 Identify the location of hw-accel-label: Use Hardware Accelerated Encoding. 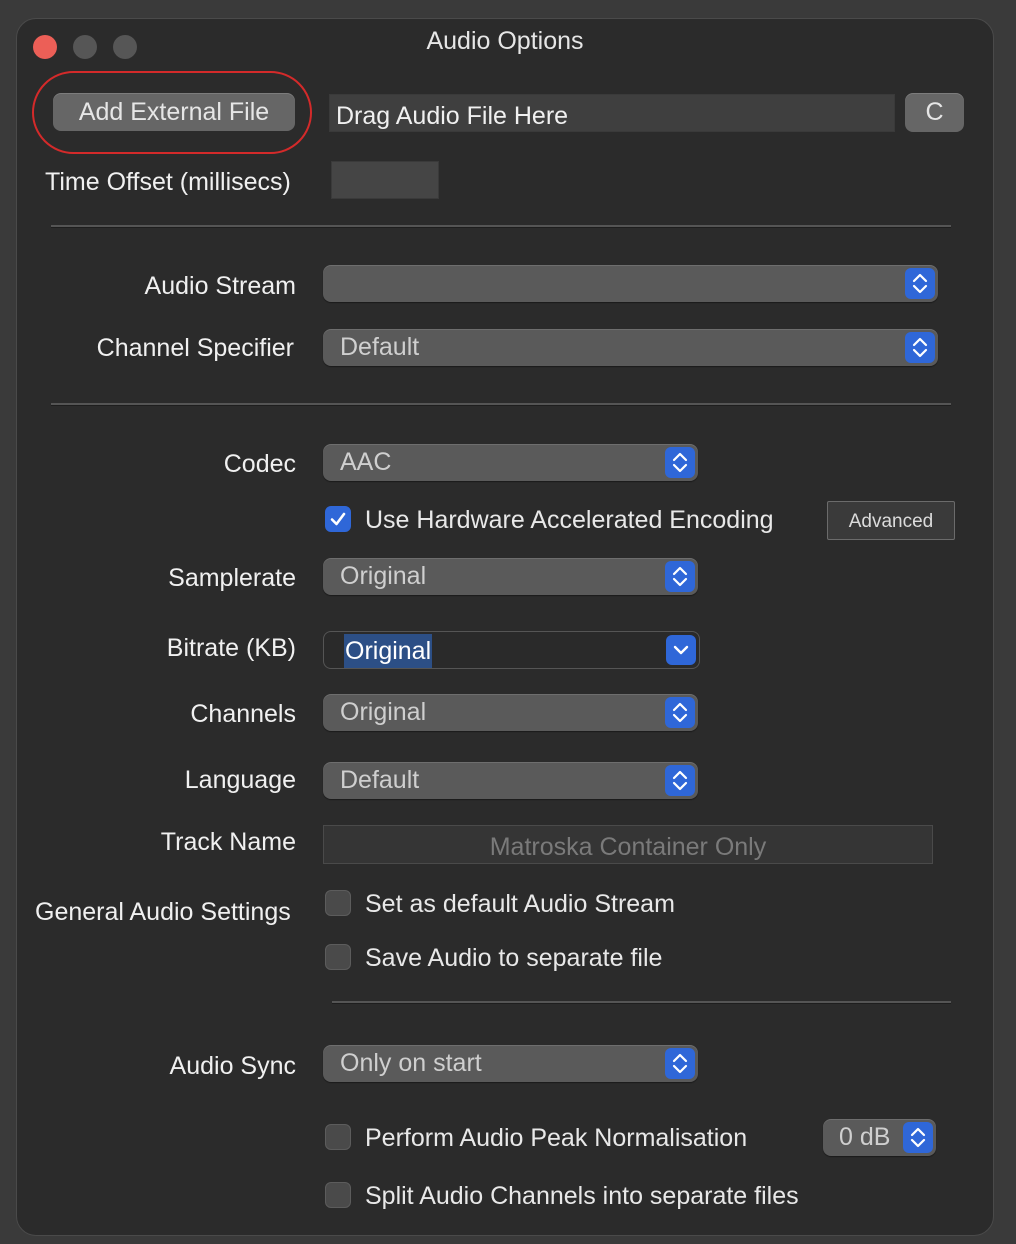
(569, 520).